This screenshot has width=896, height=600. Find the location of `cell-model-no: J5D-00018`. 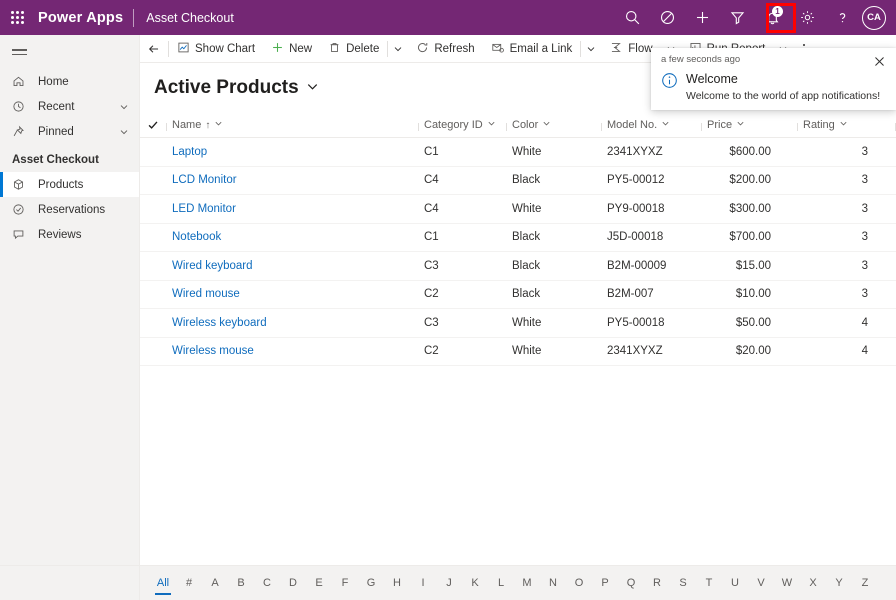

cell-model-no: J5D-00018 is located at coordinates (635, 237).